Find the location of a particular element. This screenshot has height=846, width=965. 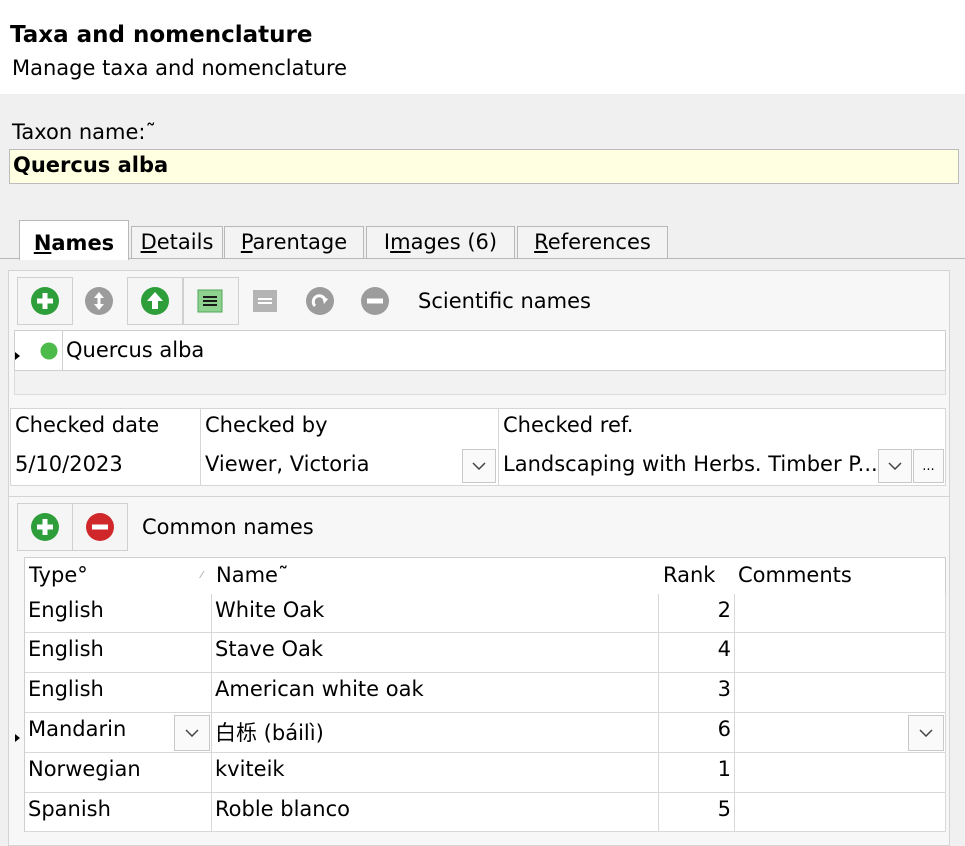

page-subtitle: Manage taxa and nomenclature is located at coordinates (180, 68).